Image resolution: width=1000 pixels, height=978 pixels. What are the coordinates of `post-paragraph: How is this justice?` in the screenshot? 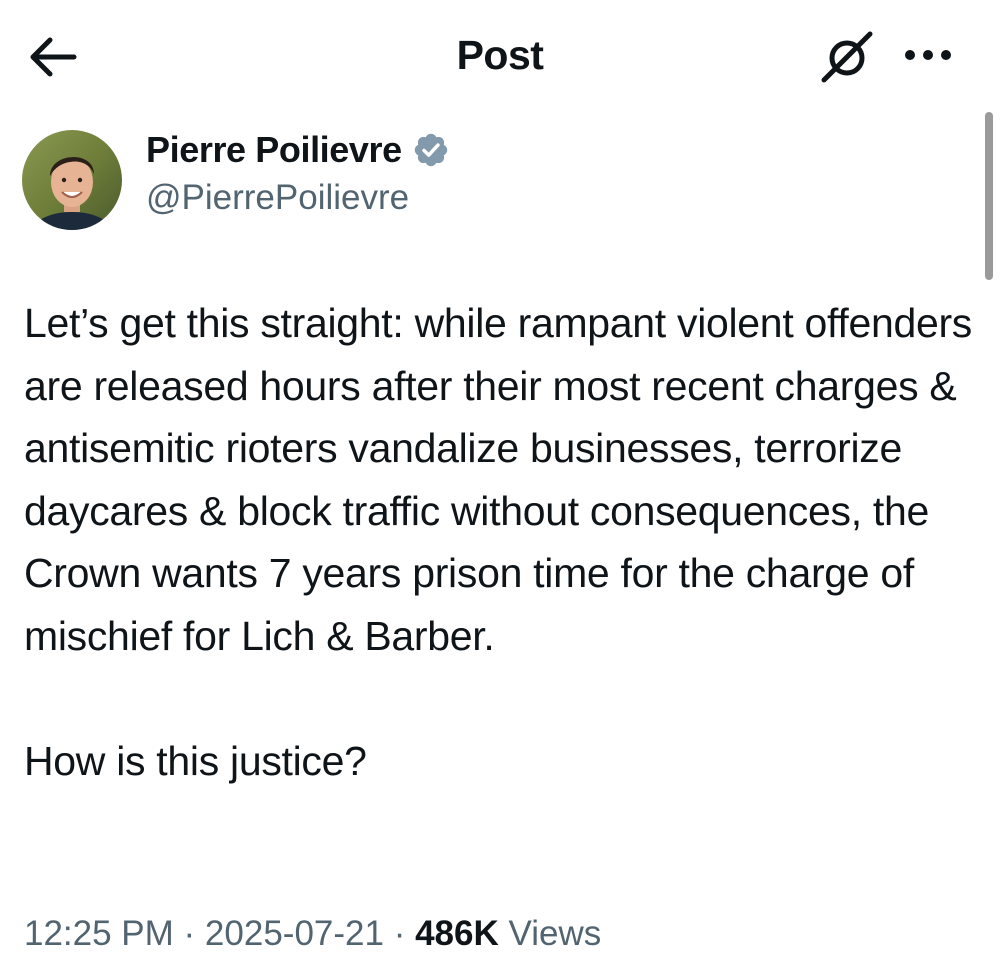 It's located at (195, 760).